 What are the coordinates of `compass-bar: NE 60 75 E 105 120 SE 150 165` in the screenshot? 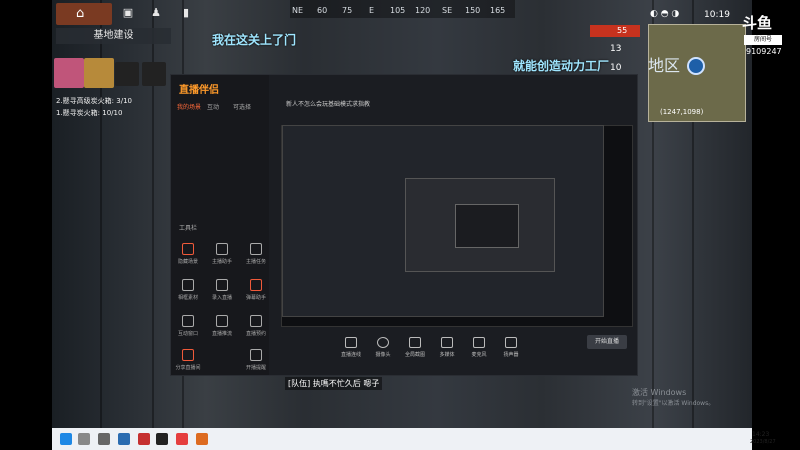 It's located at (402, 9).